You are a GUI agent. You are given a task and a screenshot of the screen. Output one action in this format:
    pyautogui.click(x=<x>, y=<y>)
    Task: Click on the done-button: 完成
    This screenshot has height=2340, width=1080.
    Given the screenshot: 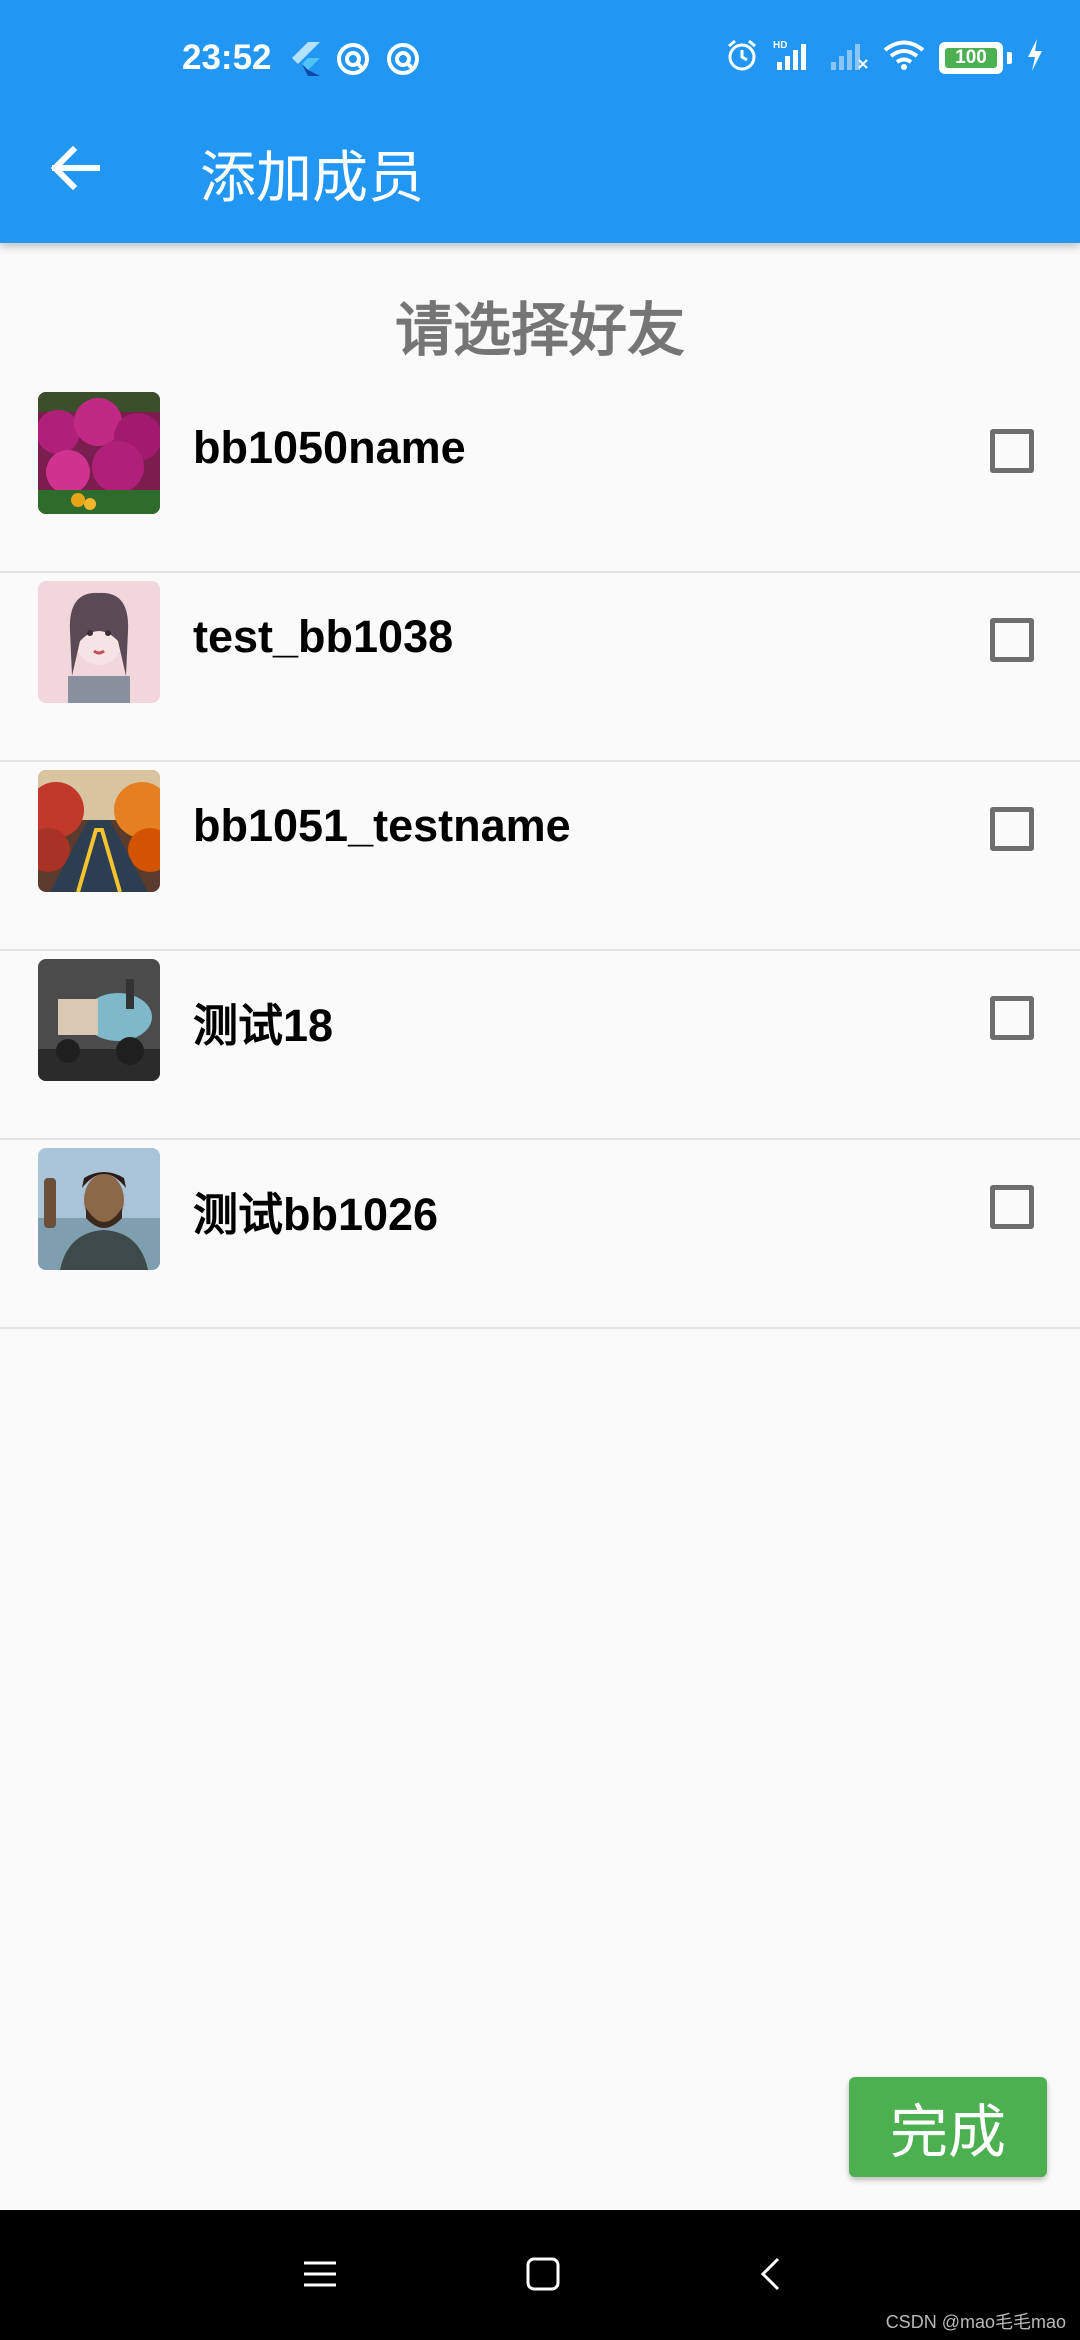 What is the action you would take?
    pyautogui.click(x=948, y=2127)
    